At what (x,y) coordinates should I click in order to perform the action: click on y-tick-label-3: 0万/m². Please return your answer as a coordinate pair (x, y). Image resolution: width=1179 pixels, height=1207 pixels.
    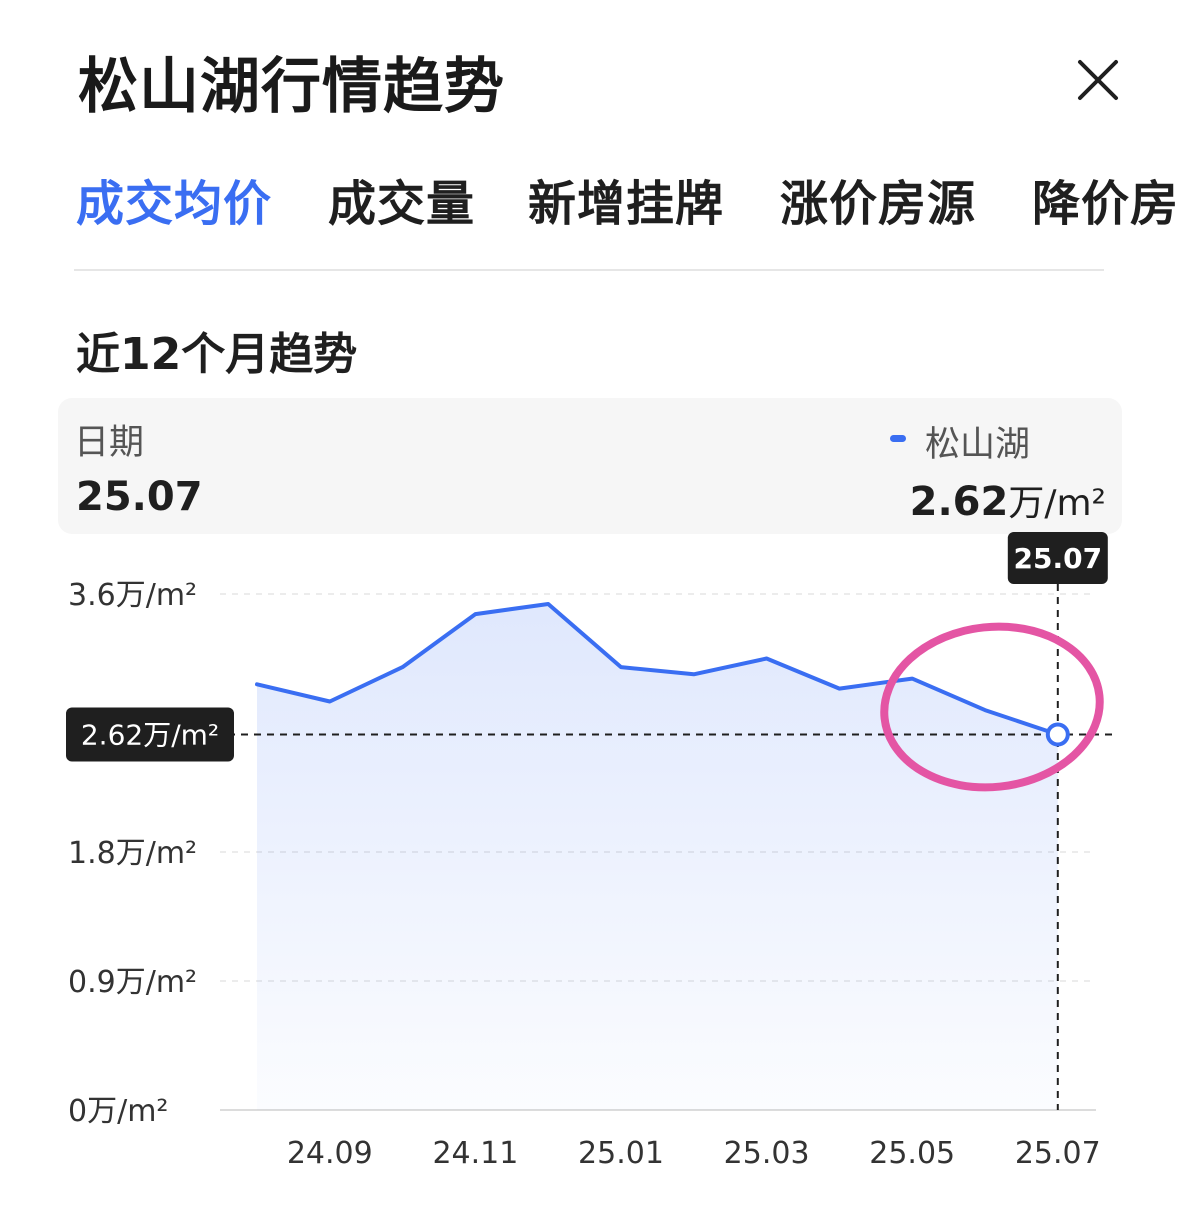
    Looking at the image, I should click on (118, 1111).